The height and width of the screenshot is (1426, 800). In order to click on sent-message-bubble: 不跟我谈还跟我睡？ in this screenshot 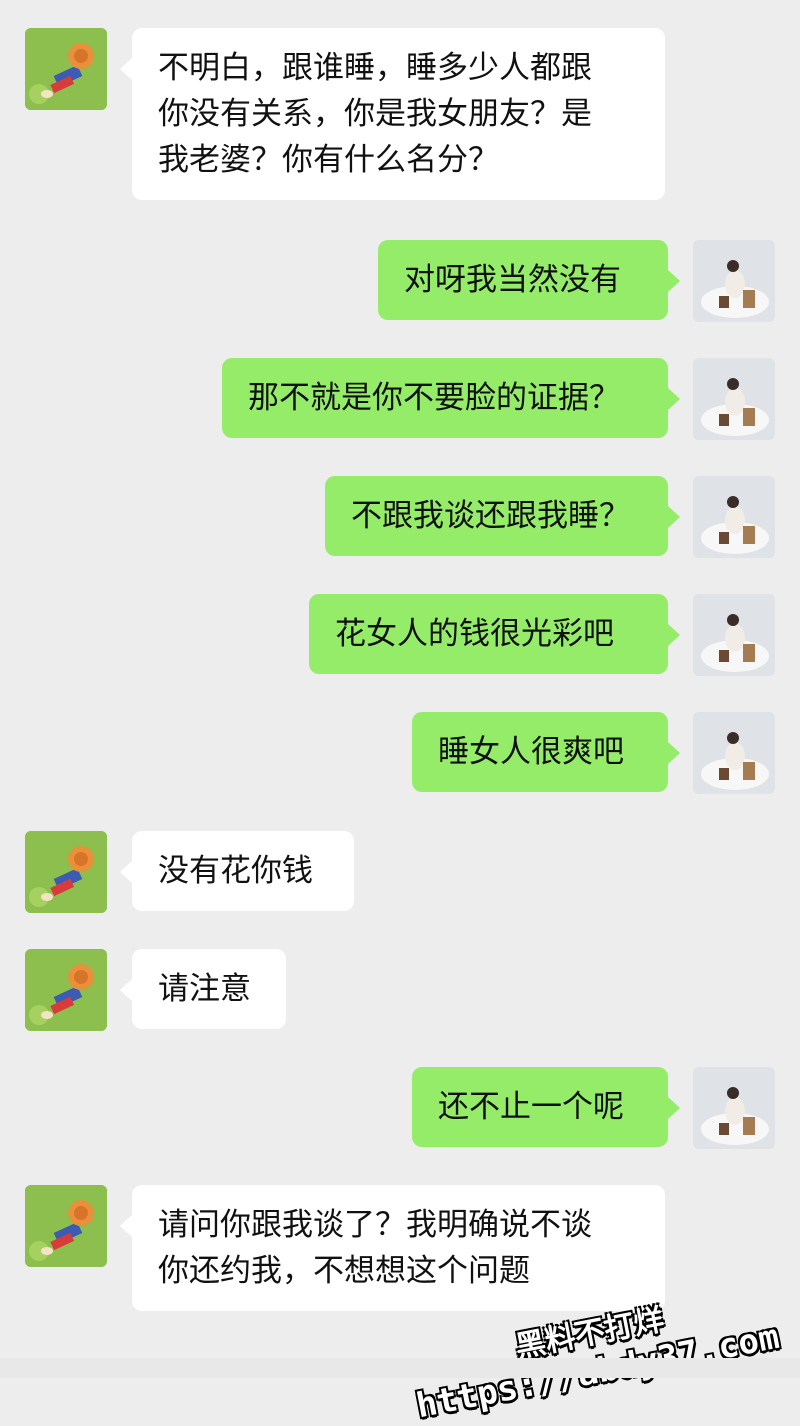, I will do `click(502, 516)`.